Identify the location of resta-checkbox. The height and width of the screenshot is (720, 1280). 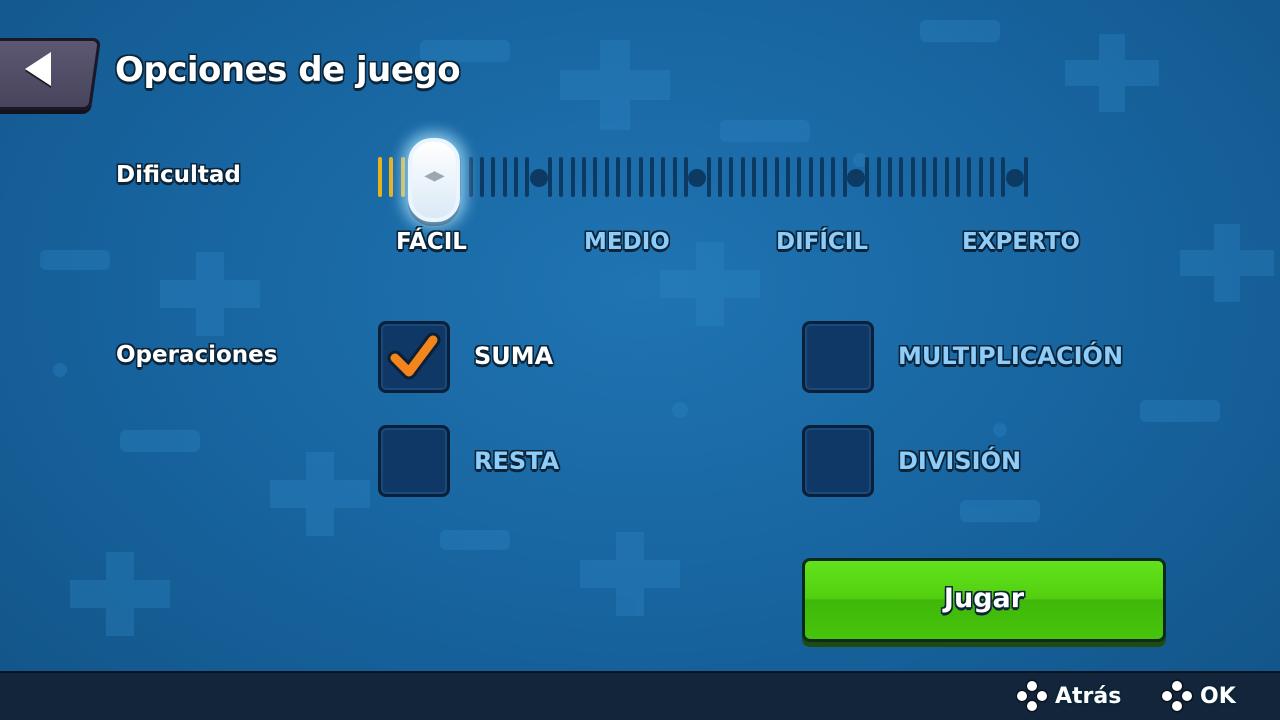
(414, 461).